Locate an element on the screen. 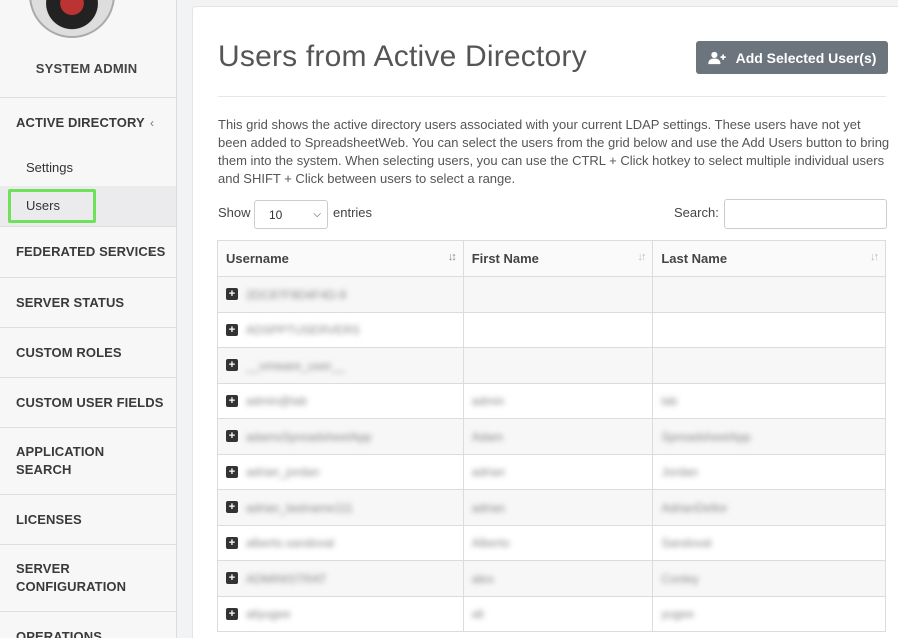 The width and height of the screenshot is (898, 638). cell-text: admin is located at coordinates (488, 401).